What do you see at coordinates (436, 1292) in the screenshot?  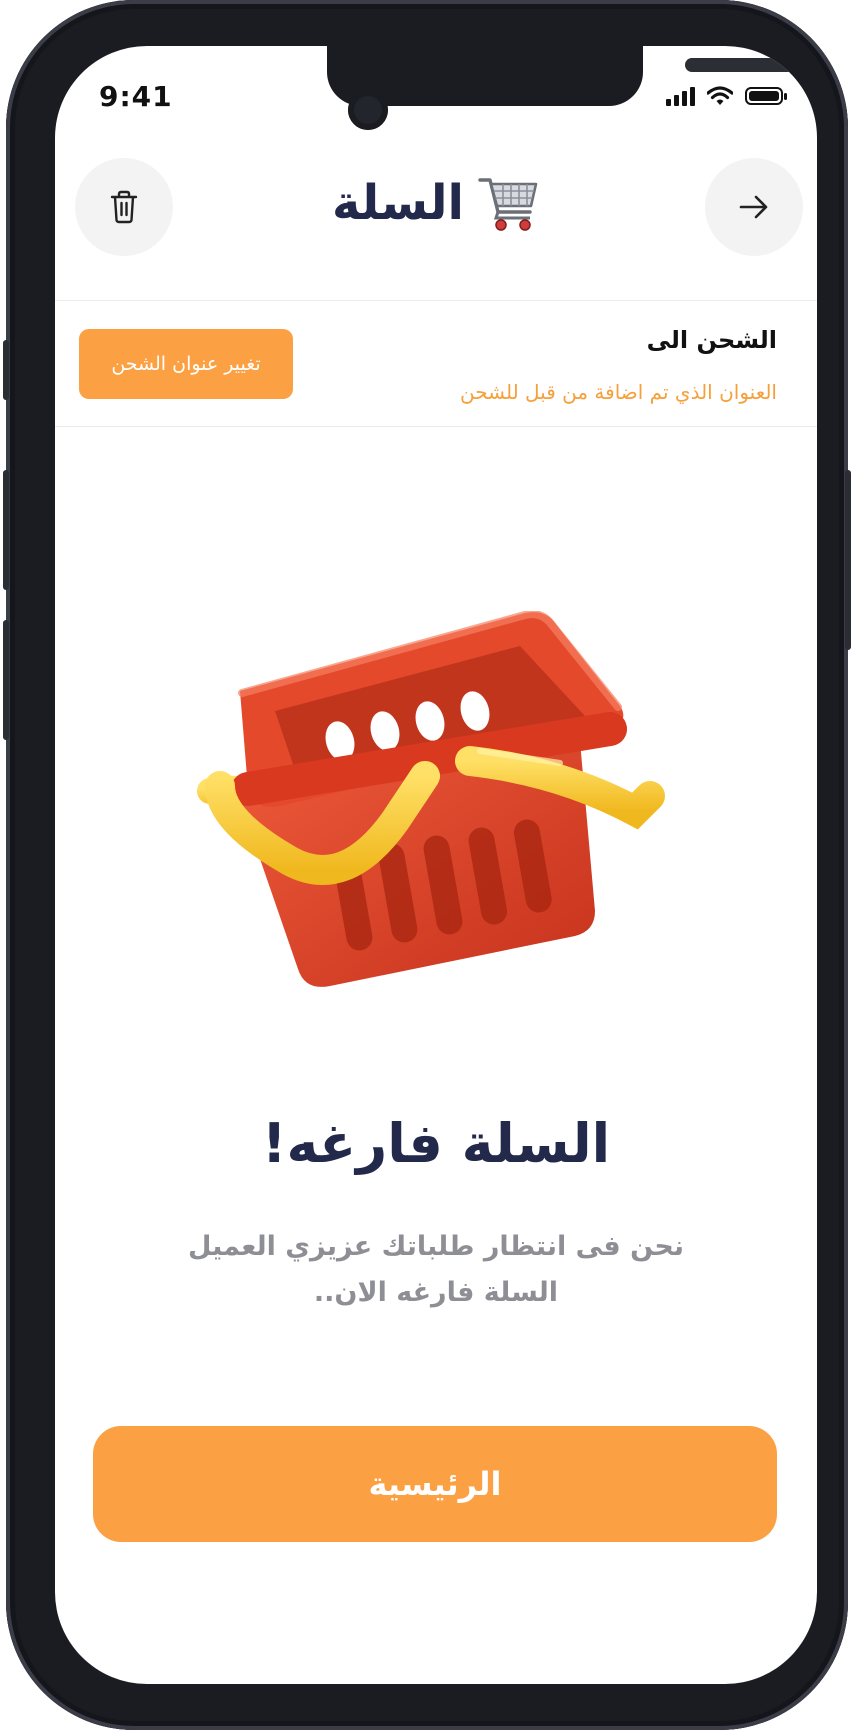 I see `empty-cart-message-line2: السلة فارغه الان..` at bounding box center [436, 1292].